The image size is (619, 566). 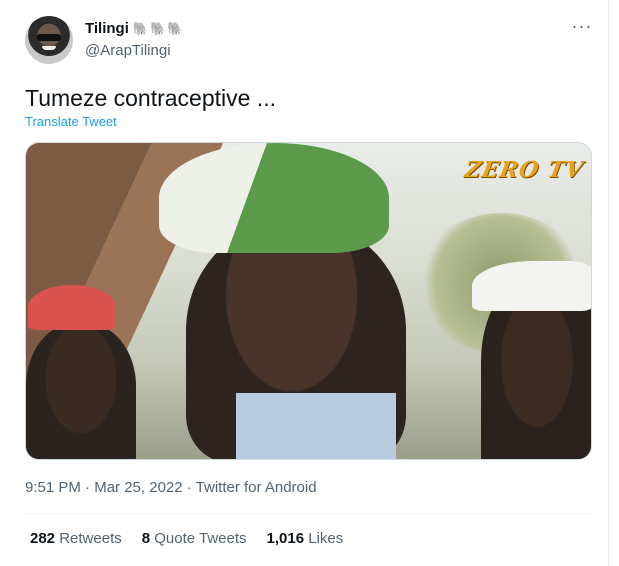 I want to click on tweet-time: 9:51 PM, so click(x=53, y=487).